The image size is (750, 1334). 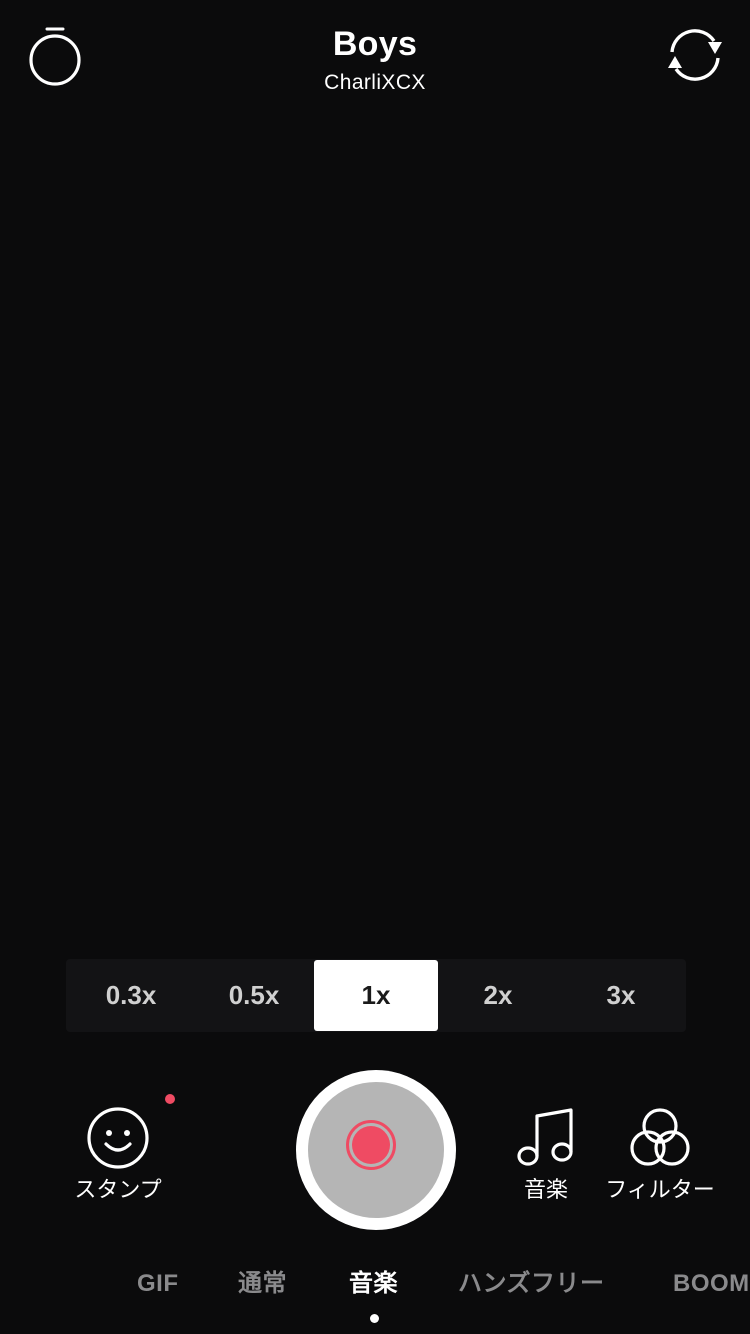 What do you see at coordinates (498, 995) in the screenshot?
I see `zoom-option-2x: 2x` at bounding box center [498, 995].